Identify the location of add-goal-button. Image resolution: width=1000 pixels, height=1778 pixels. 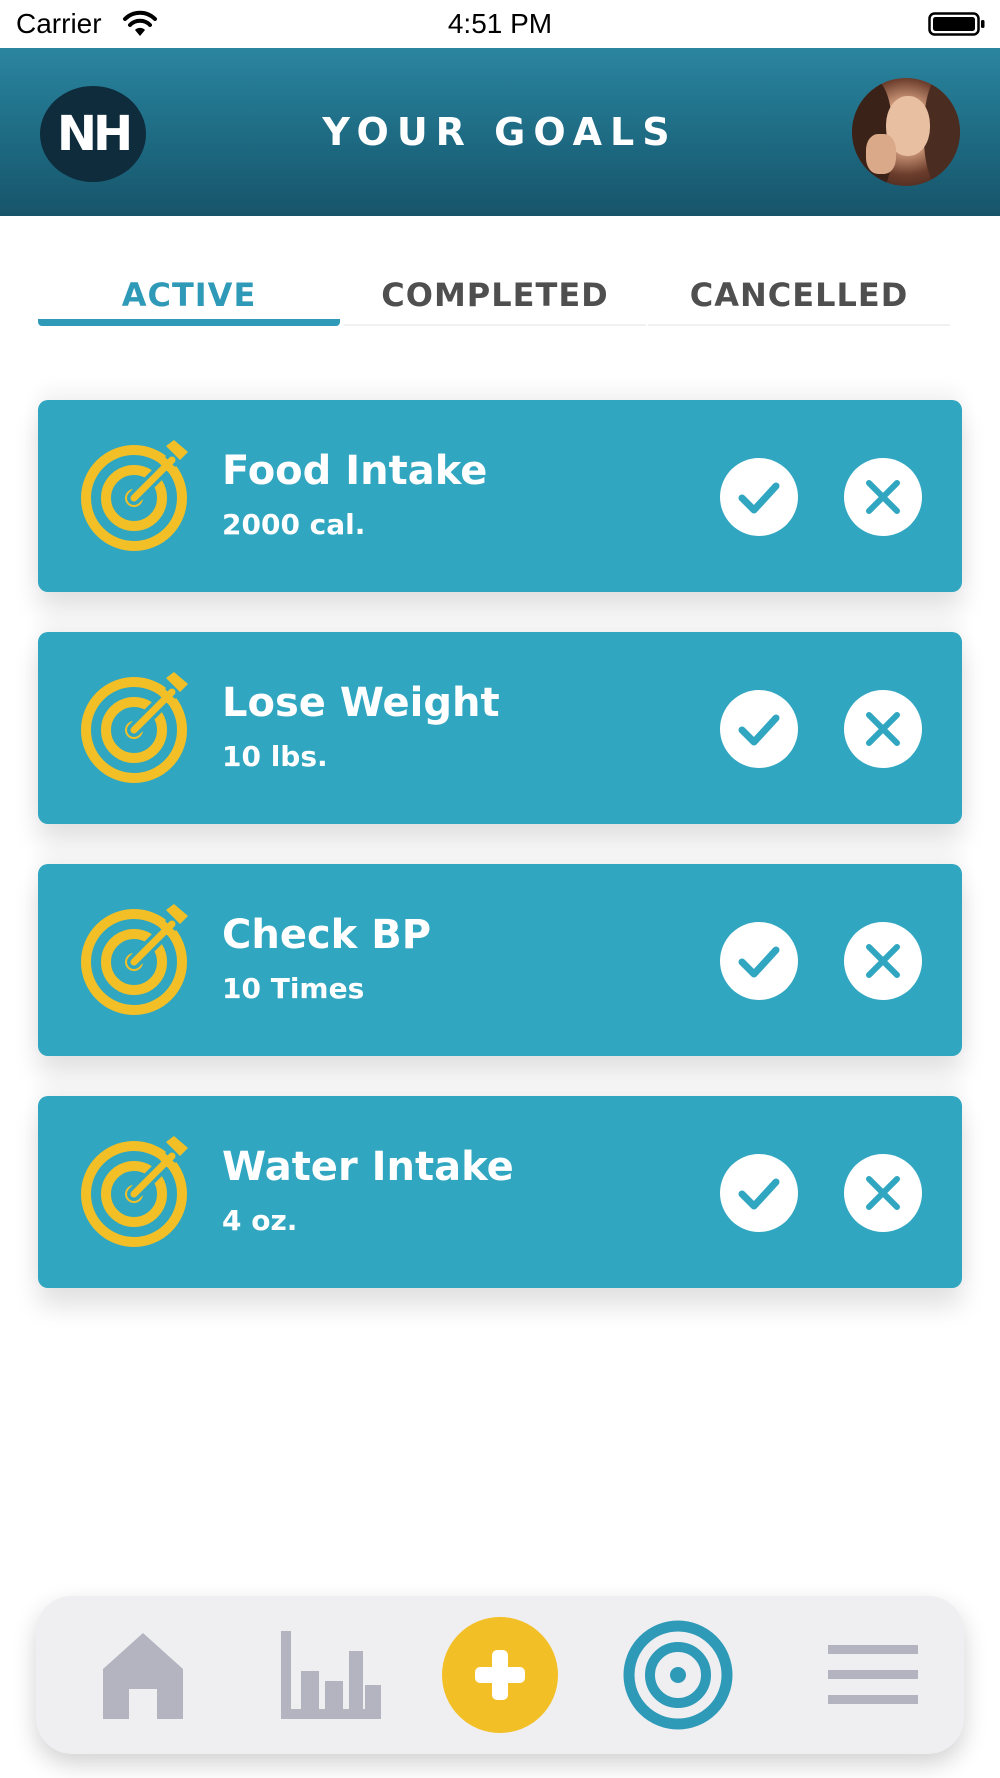
(500, 1675).